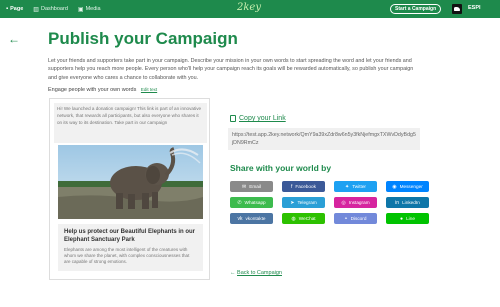 The height and width of the screenshot is (307, 500). I want to click on share-button-facebook: f Facebook, so click(303, 186).